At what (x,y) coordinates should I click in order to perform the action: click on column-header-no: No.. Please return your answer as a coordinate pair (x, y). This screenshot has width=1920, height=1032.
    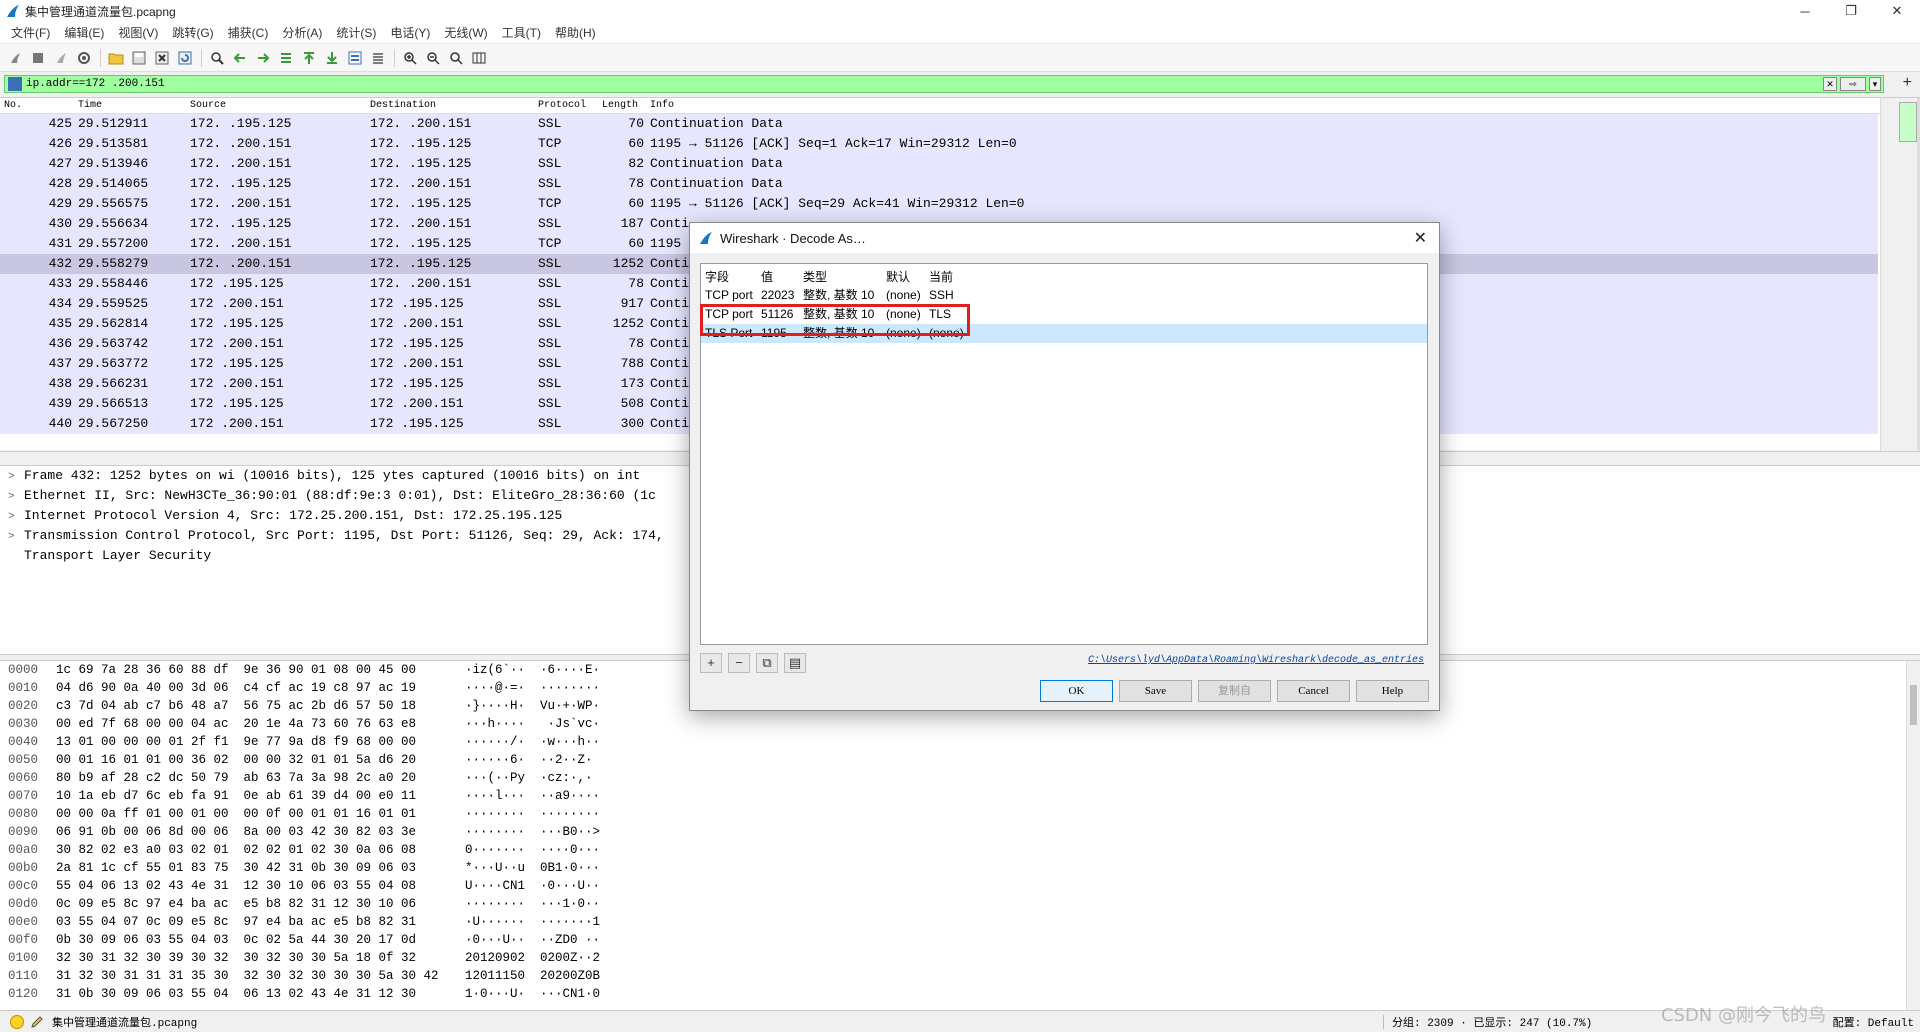
    Looking at the image, I should click on (13, 105).